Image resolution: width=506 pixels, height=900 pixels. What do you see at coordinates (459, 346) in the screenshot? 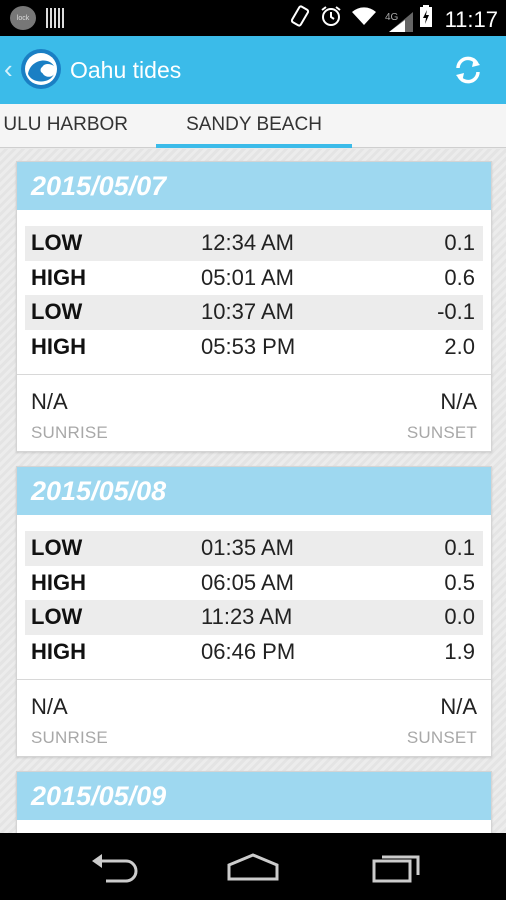
I see `tide-height: 2.0` at bounding box center [459, 346].